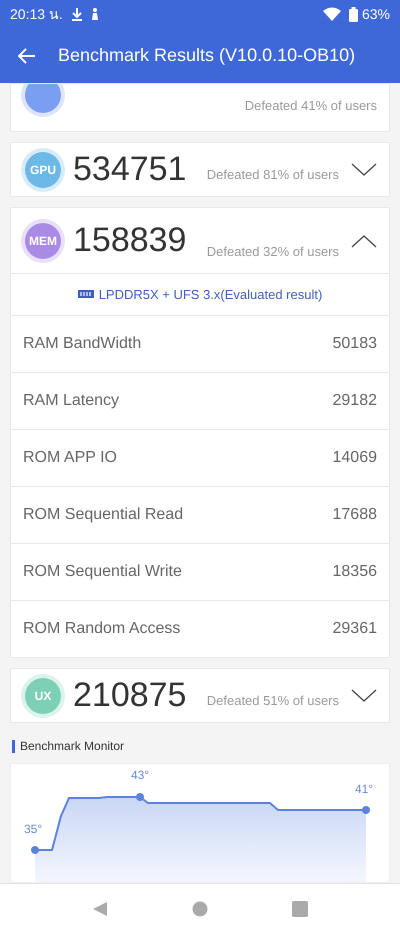 Image resolution: width=400 pixels, height=933 pixels. What do you see at coordinates (200, 170) in the screenshot?
I see `score-card: GPU 534751 Defeated 81% of users` at bounding box center [200, 170].